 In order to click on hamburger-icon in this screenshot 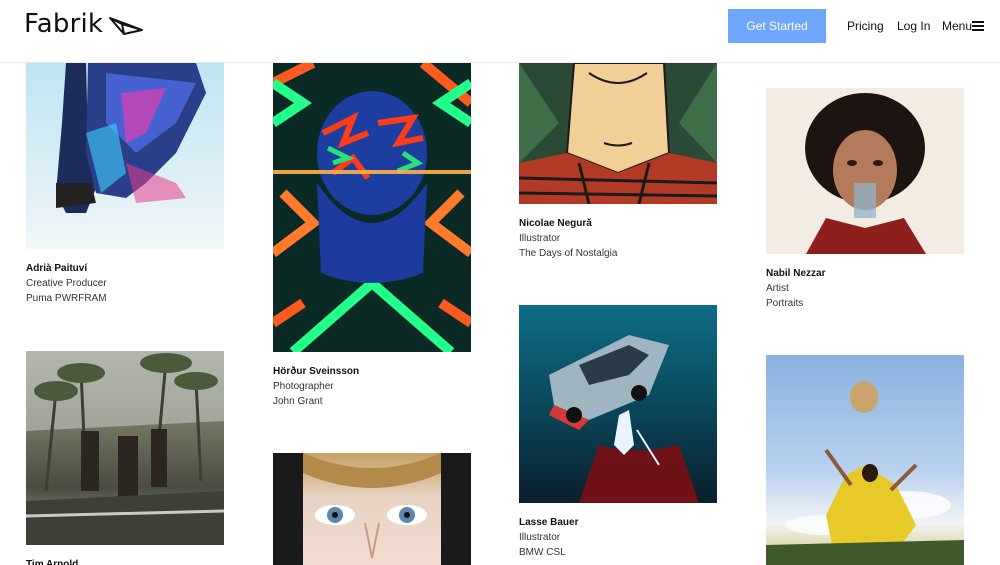, I will do `click(978, 26)`.